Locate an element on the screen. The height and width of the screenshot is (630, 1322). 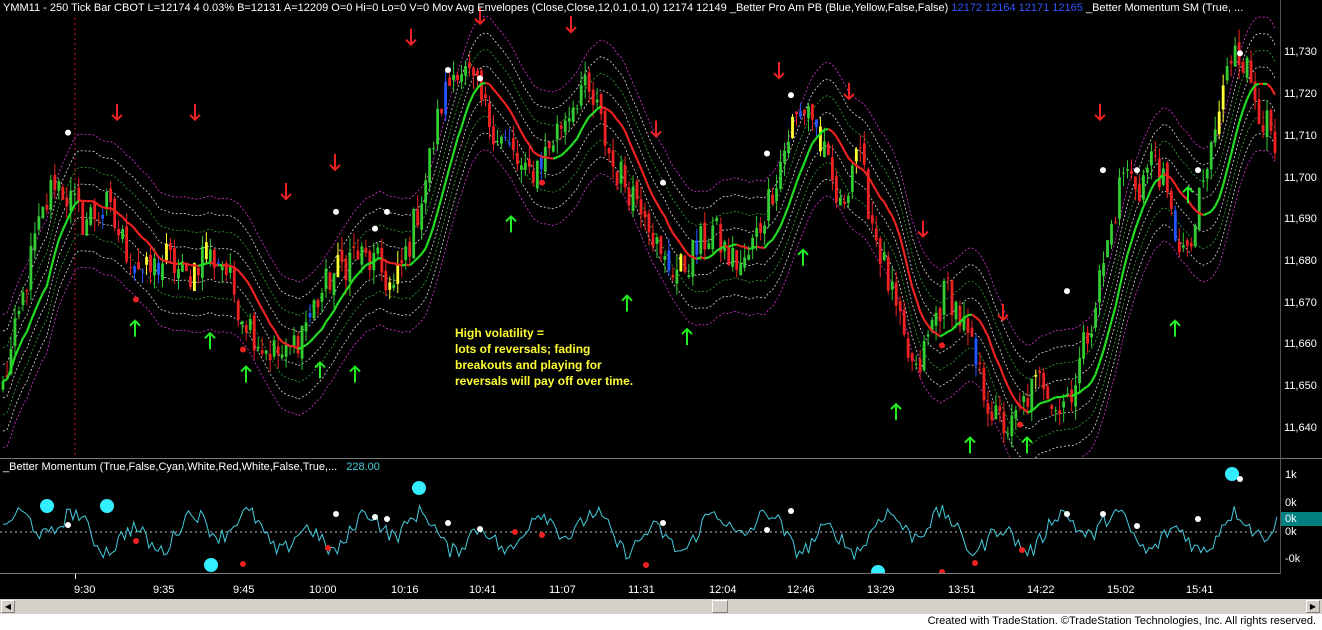
up-arrow-icon is located at coordinates (803, 257).